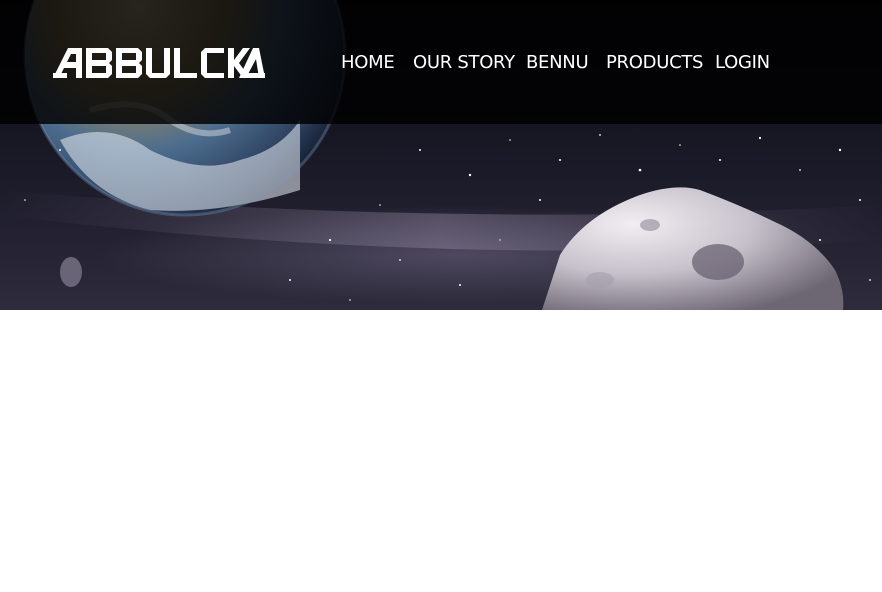  Describe the element at coordinates (742, 63) in the screenshot. I see `nav-login-link: LOGIN` at that location.